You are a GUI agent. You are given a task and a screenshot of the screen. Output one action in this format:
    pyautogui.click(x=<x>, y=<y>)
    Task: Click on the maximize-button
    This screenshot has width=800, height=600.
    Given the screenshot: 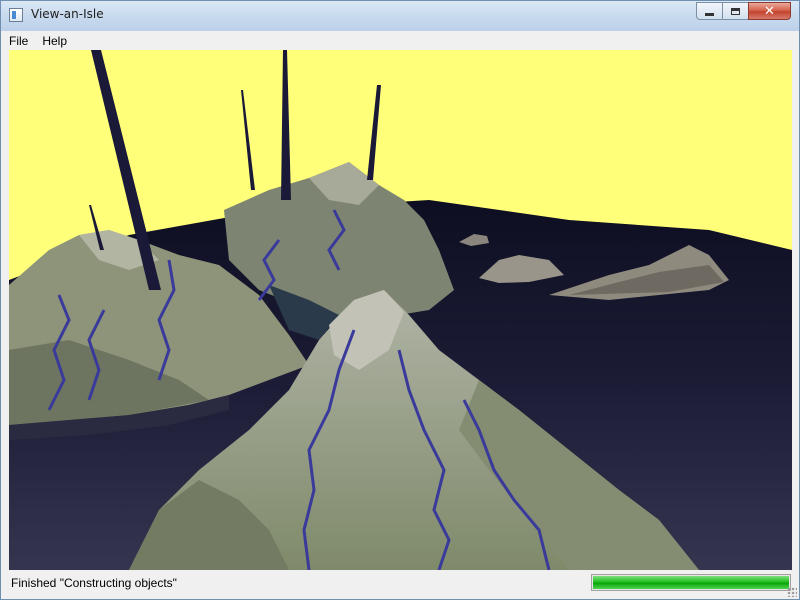 What is the action you would take?
    pyautogui.click(x=735, y=11)
    